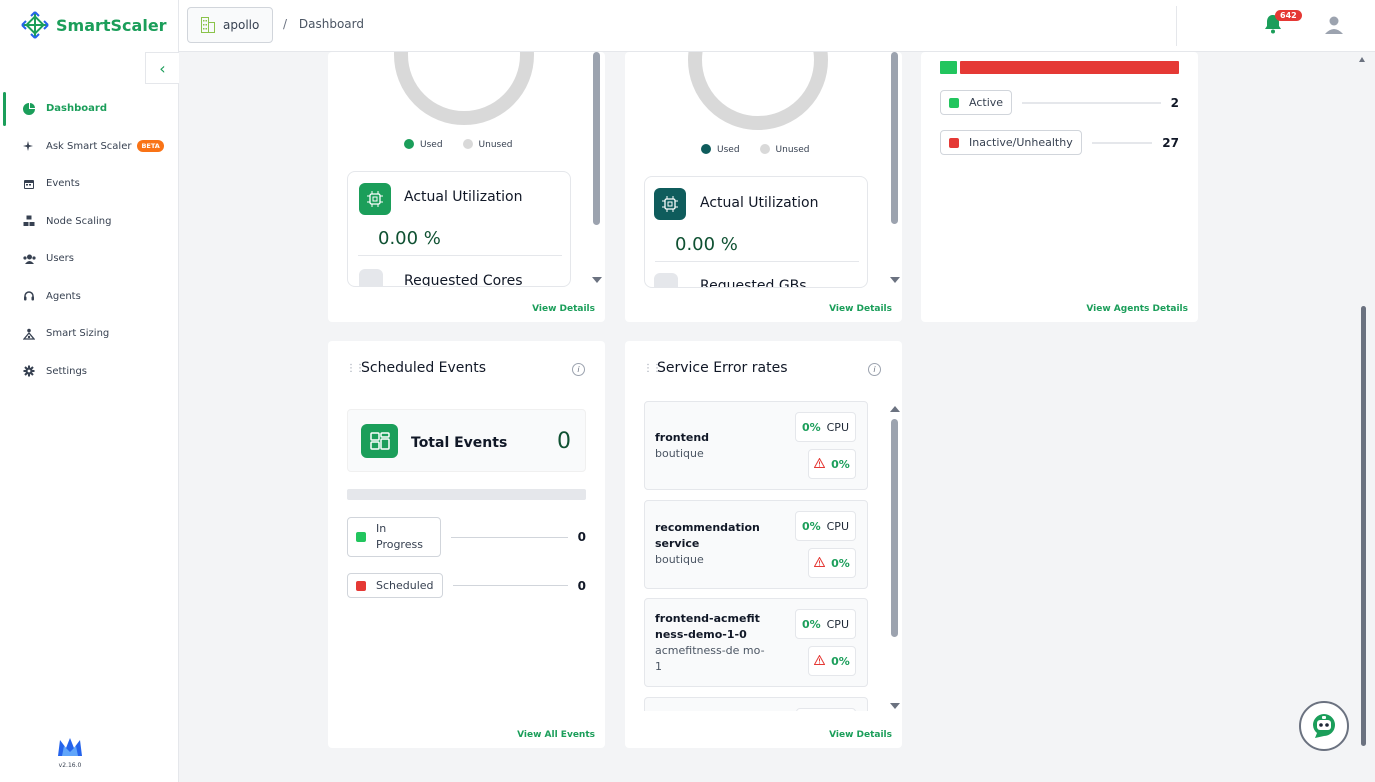 The width and height of the screenshot is (1375, 782). I want to click on calendar-icon, so click(29, 184).